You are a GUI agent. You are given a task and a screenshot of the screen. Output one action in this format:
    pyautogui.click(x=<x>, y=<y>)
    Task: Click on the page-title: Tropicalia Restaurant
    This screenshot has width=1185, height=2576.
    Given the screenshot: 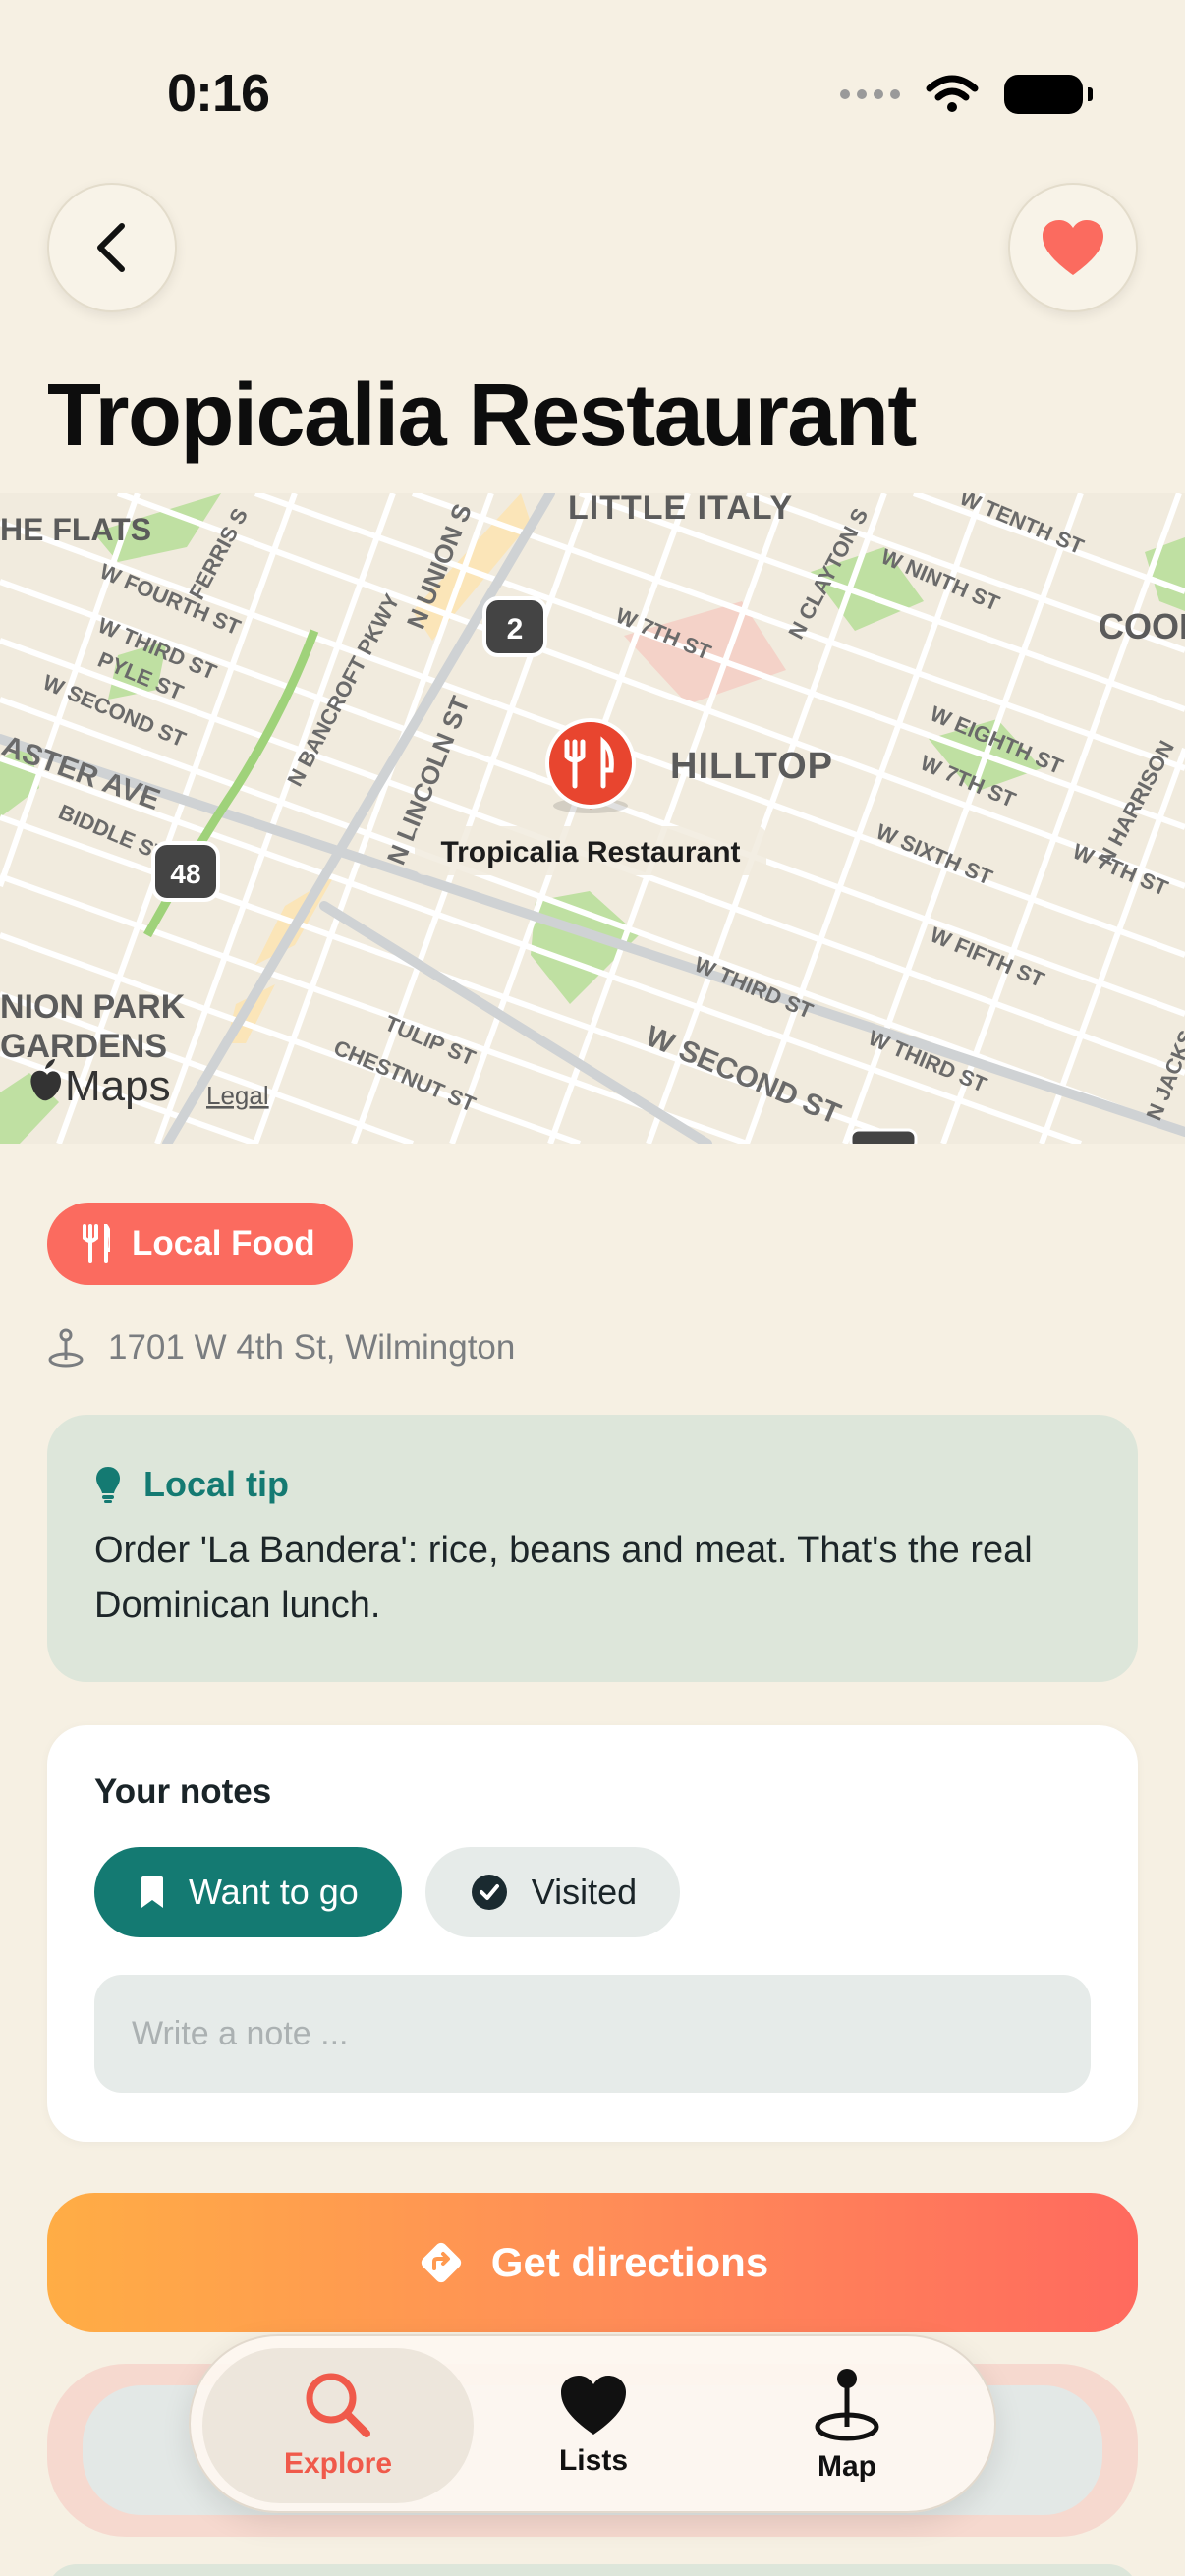 What is the action you would take?
    pyautogui.click(x=482, y=415)
    